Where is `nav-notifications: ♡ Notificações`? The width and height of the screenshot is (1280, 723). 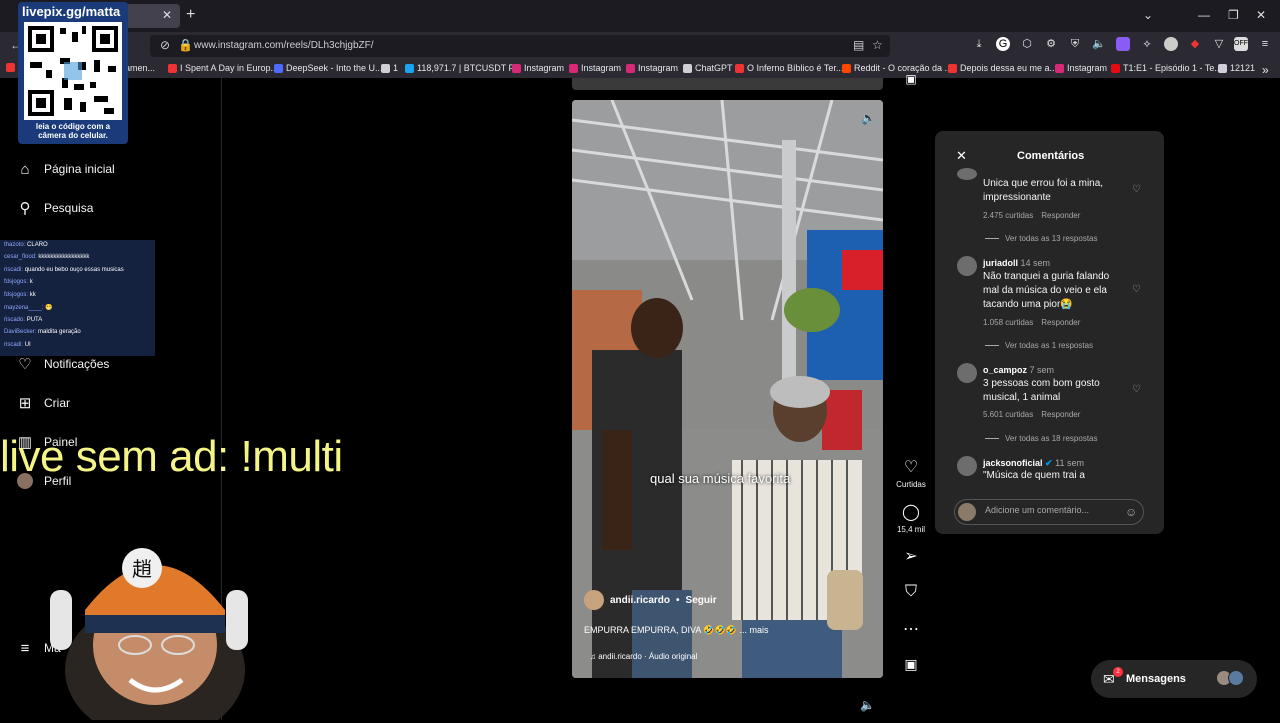 nav-notifications: ♡ Notificações is located at coordinates (62, 364).